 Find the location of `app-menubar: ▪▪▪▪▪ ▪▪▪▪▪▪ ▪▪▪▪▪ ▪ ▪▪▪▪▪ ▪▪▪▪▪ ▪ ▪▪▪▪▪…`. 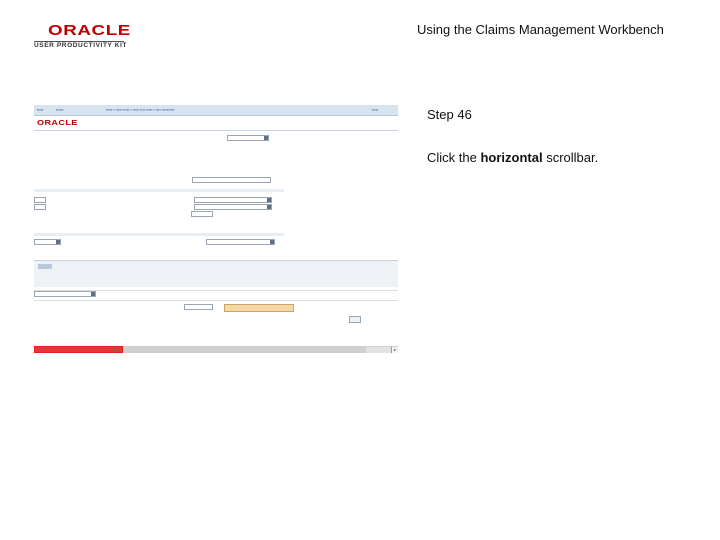

app-menubar: ▪▪▪▪▪ ▪▪▪▪▪▪ ▪▪▪▪▪ ▪ ▪▪▪▪▪ ▪▪▪▪▪ ▪ ▪▪▪▪▪… is located at coordinates (216, 110).